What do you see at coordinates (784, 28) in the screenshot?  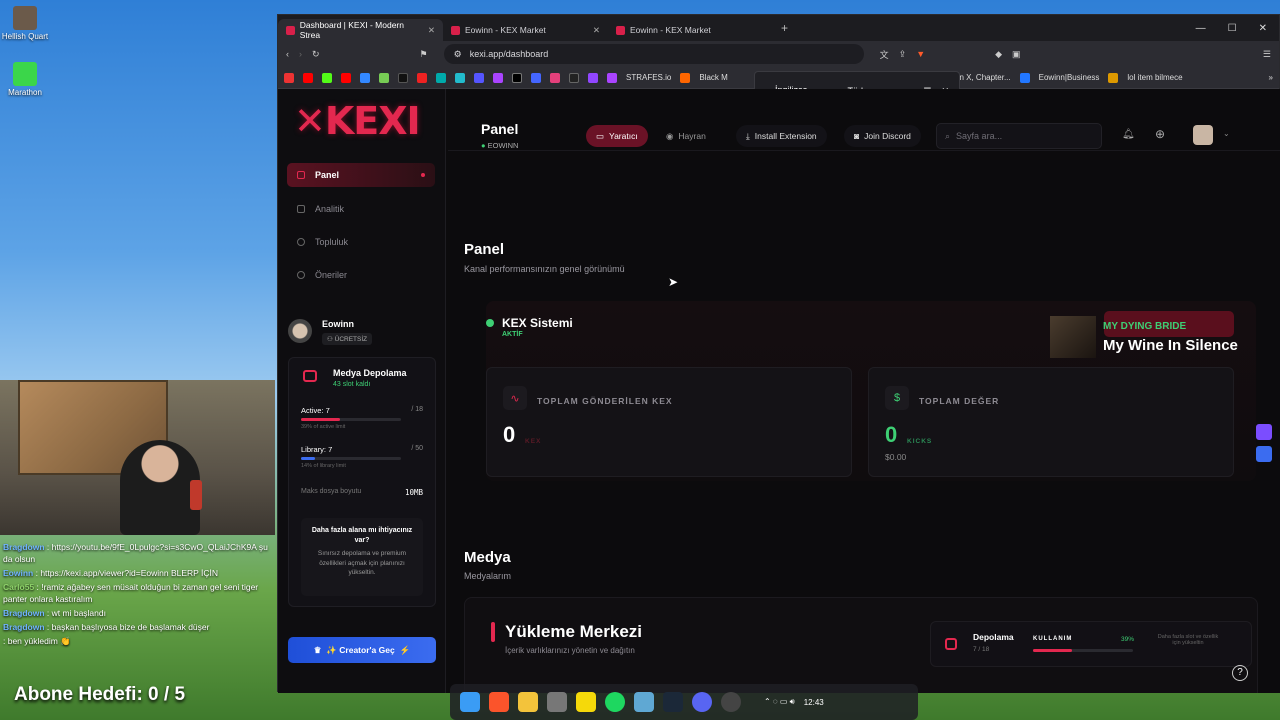 I see `new-tab-icon: +` at bounding box center [784, 28].